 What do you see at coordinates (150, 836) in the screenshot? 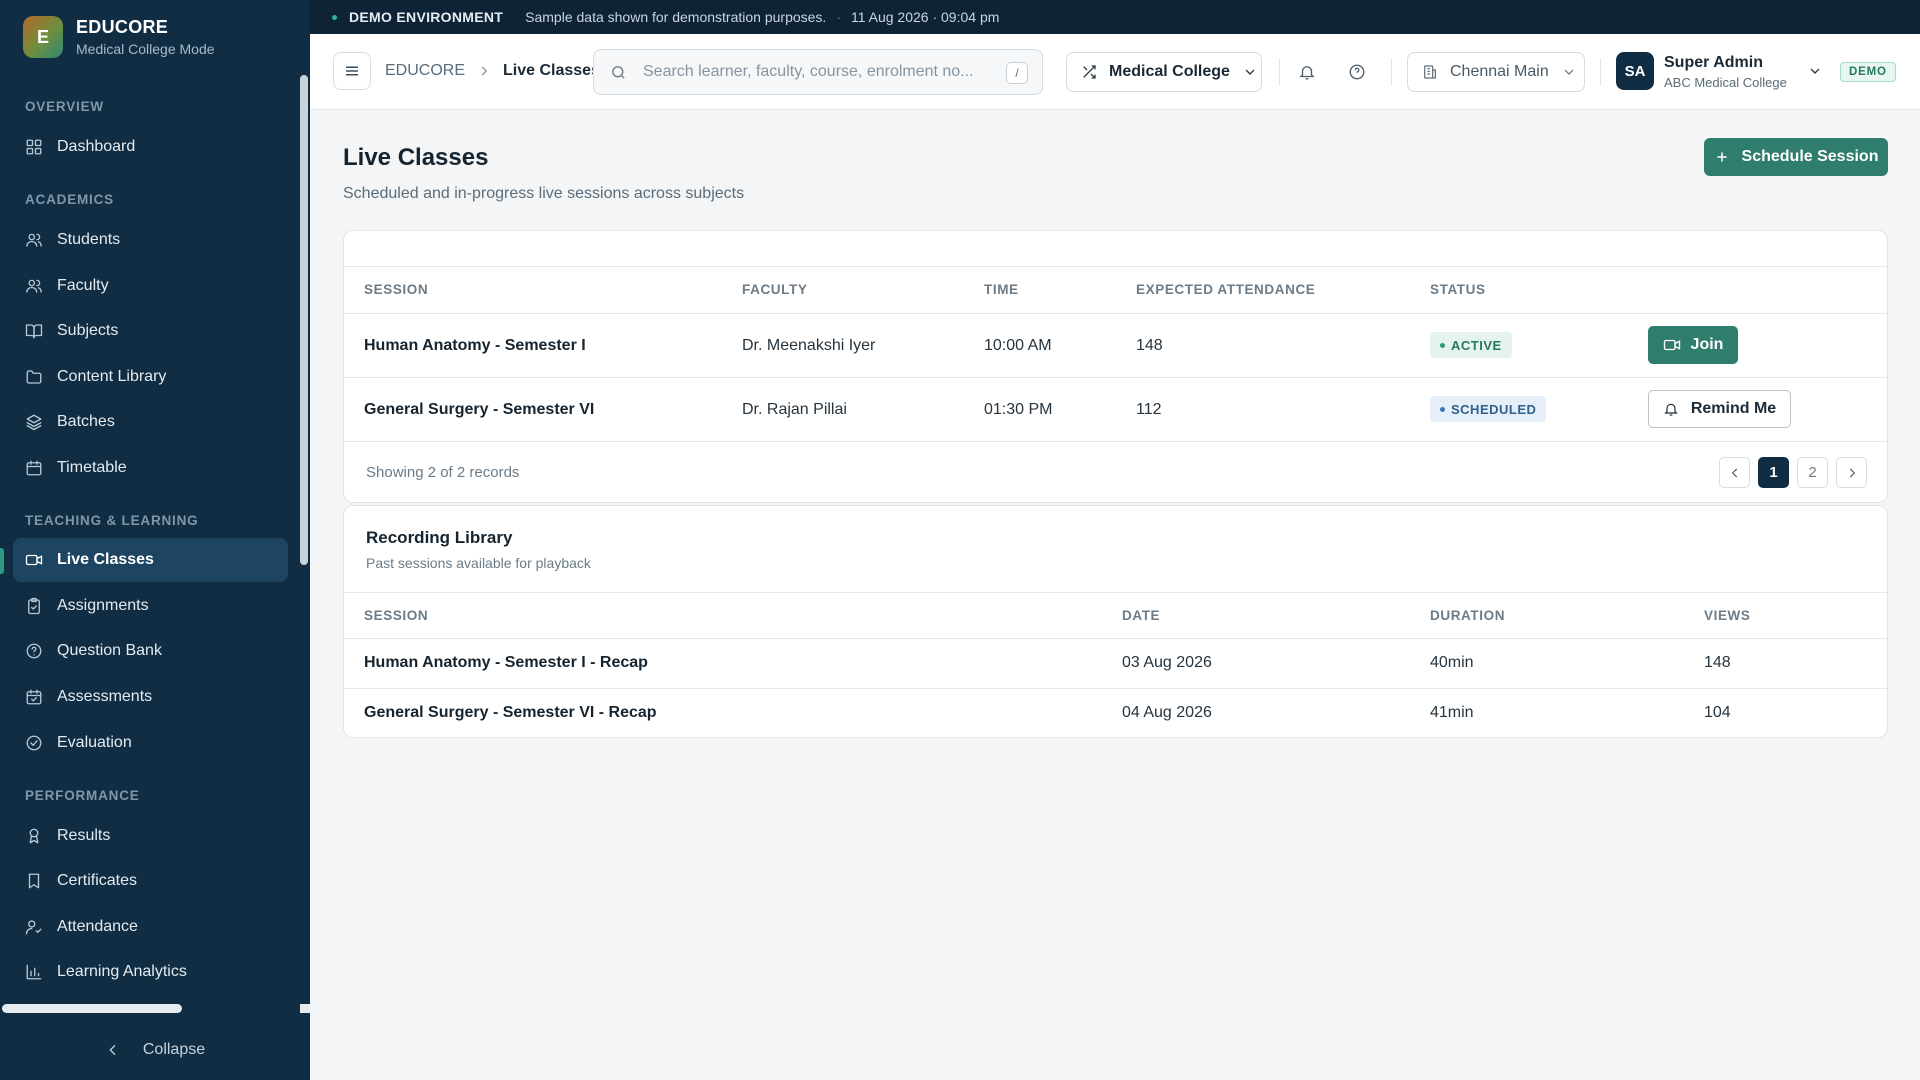
I see `sidebar-item-results: Results` at bounding box center [150, 836].